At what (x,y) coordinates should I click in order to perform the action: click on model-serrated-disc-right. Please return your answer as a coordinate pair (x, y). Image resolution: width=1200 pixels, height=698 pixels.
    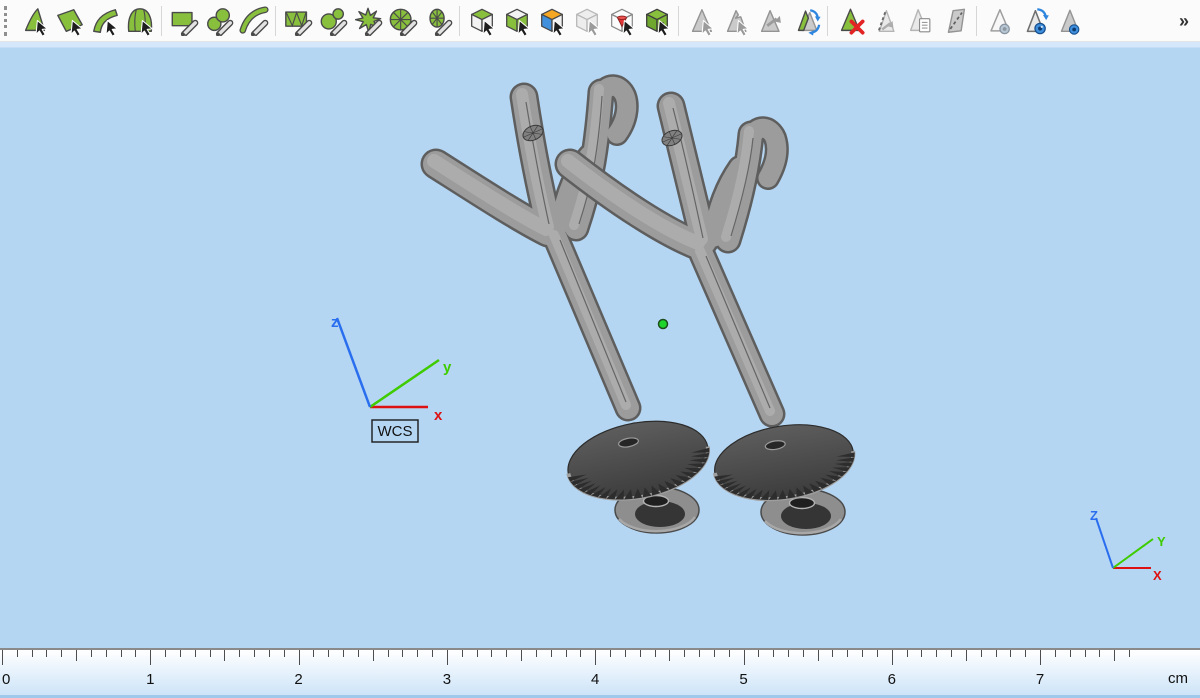
    Looking at the image, I should click on (784, 475).